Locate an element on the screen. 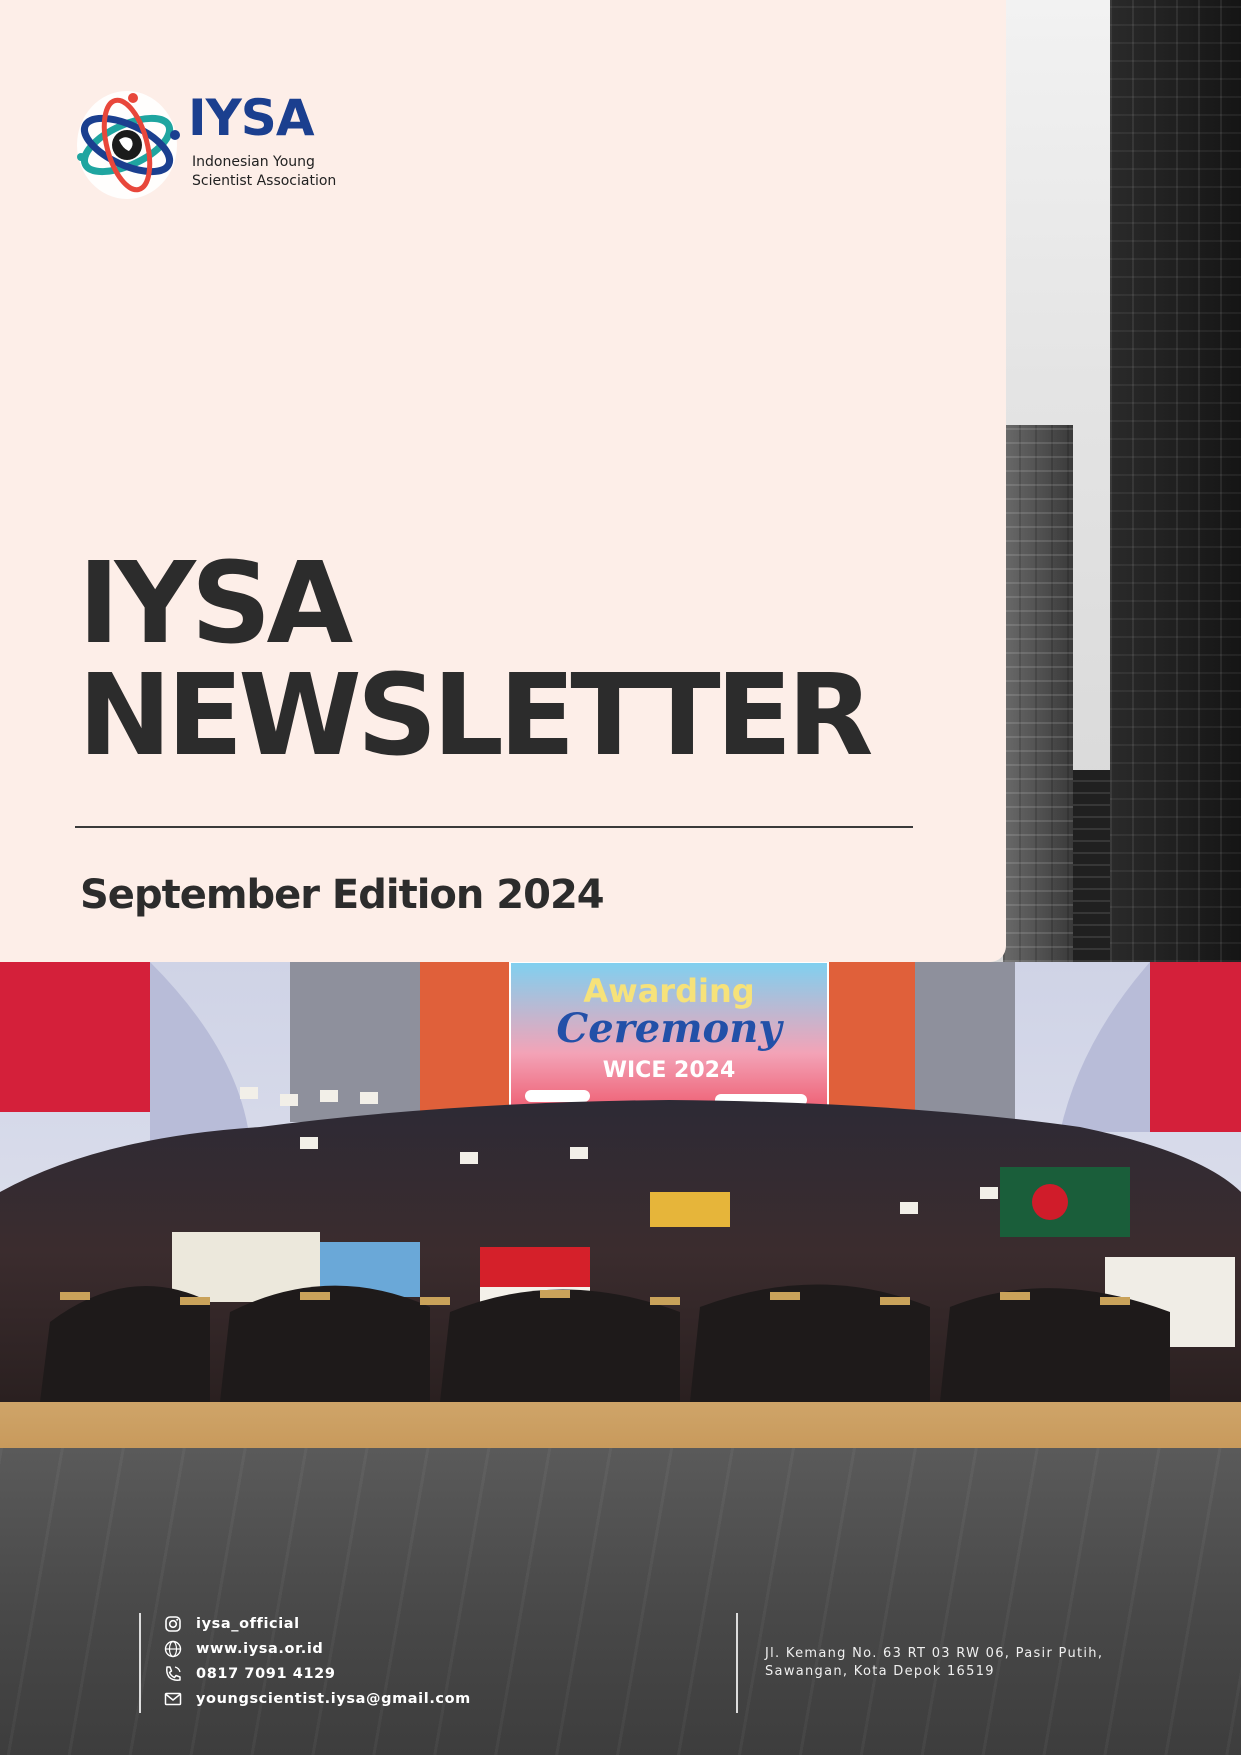 The height and width of the screenshot is (1755, 1241). phone-icon is located at coordinates (173, 1674).